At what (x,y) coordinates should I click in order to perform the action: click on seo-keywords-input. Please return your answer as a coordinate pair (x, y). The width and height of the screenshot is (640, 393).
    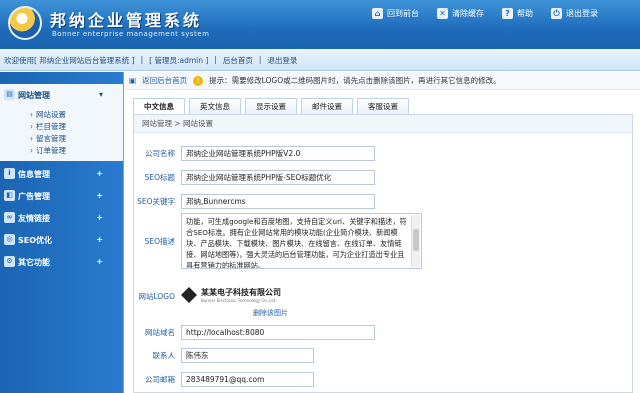
    Looking at the image, I should click on (278, 201).